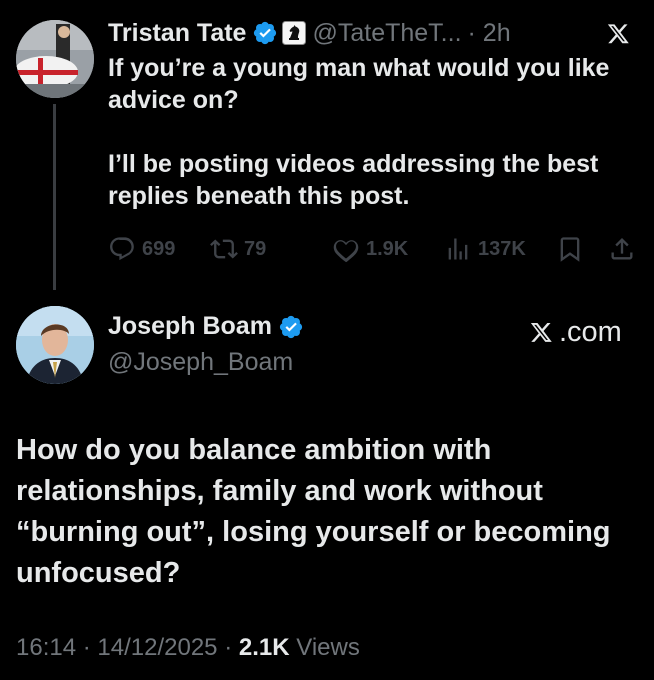 The height and width of the screenshot is (680, 654). What do you see at coordinates (190, 326) in the screenshot?
I see `author-name: Joseph Boam` at bounding box center [190, 326].